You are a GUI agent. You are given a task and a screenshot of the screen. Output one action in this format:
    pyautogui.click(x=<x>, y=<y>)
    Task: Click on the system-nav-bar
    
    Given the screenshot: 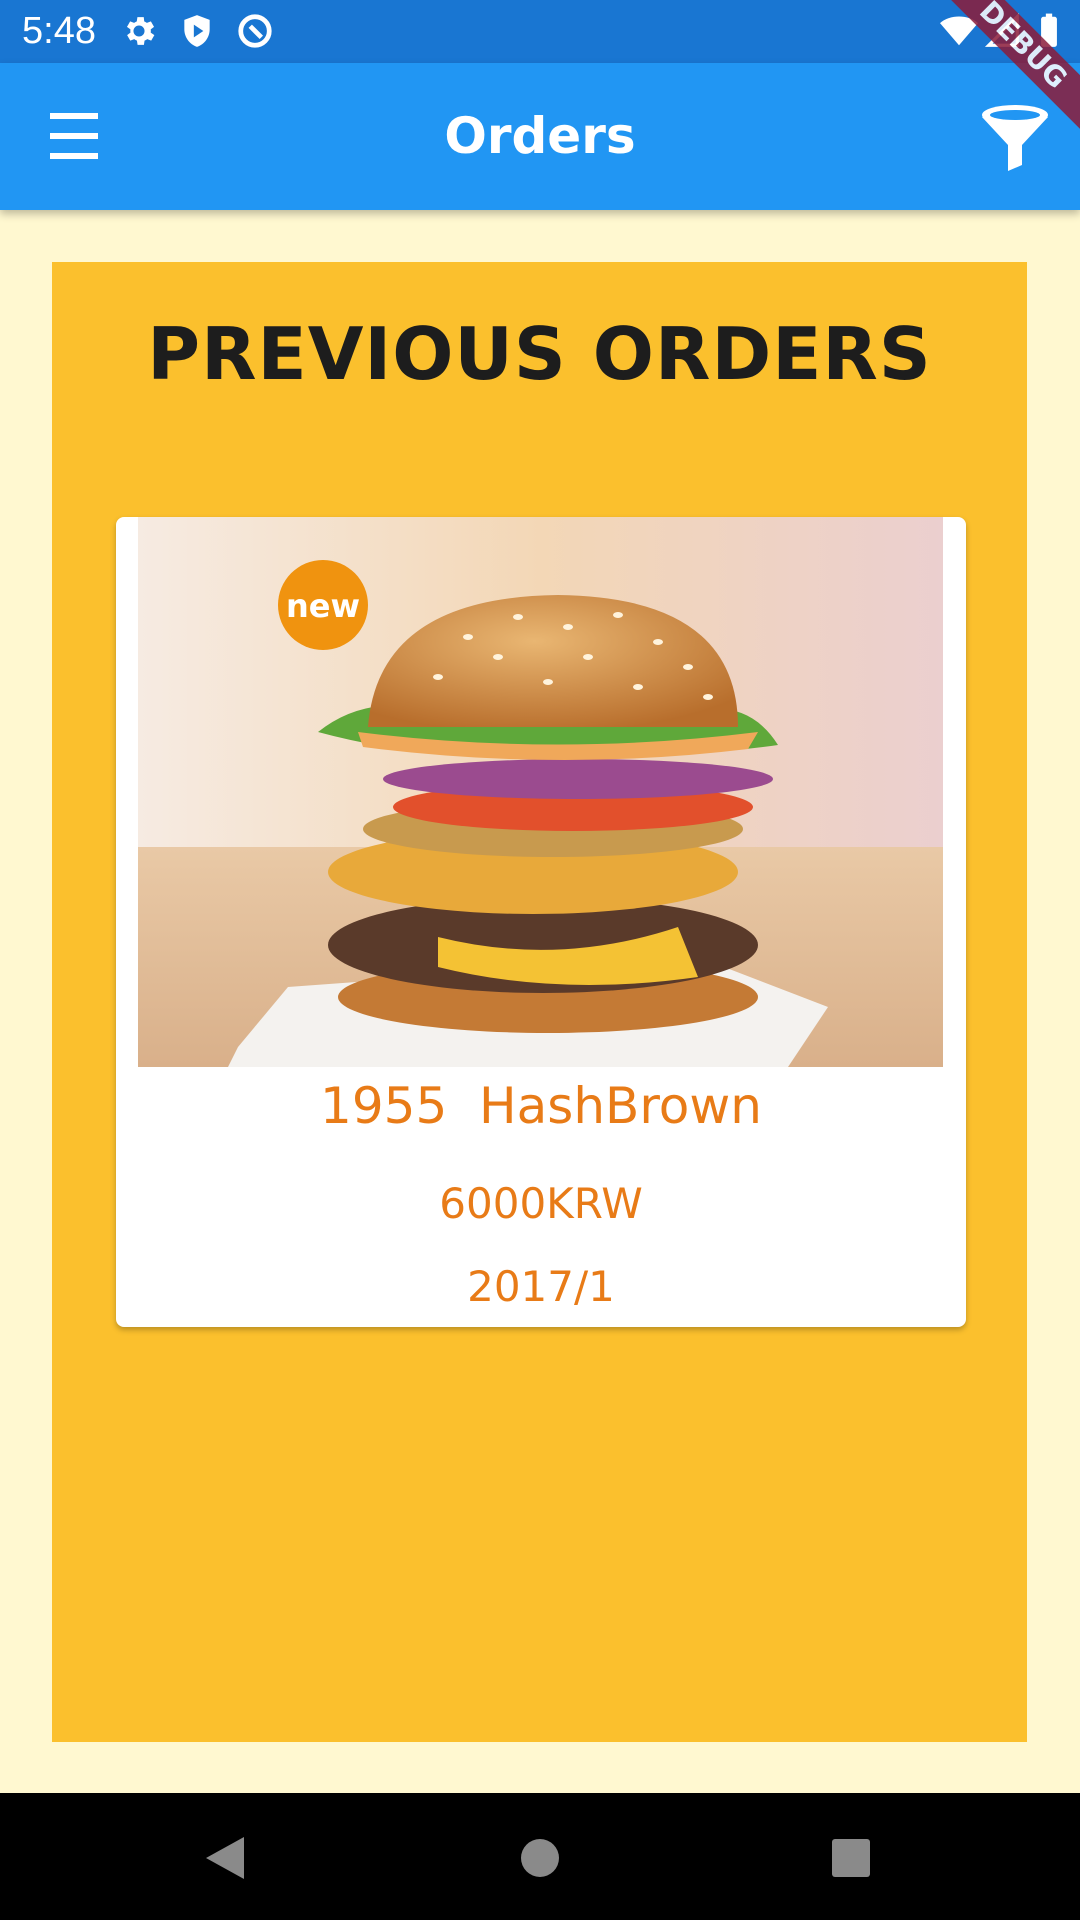 What is the action you would take?
    pyautogui.click(x=540, y=1856)
    